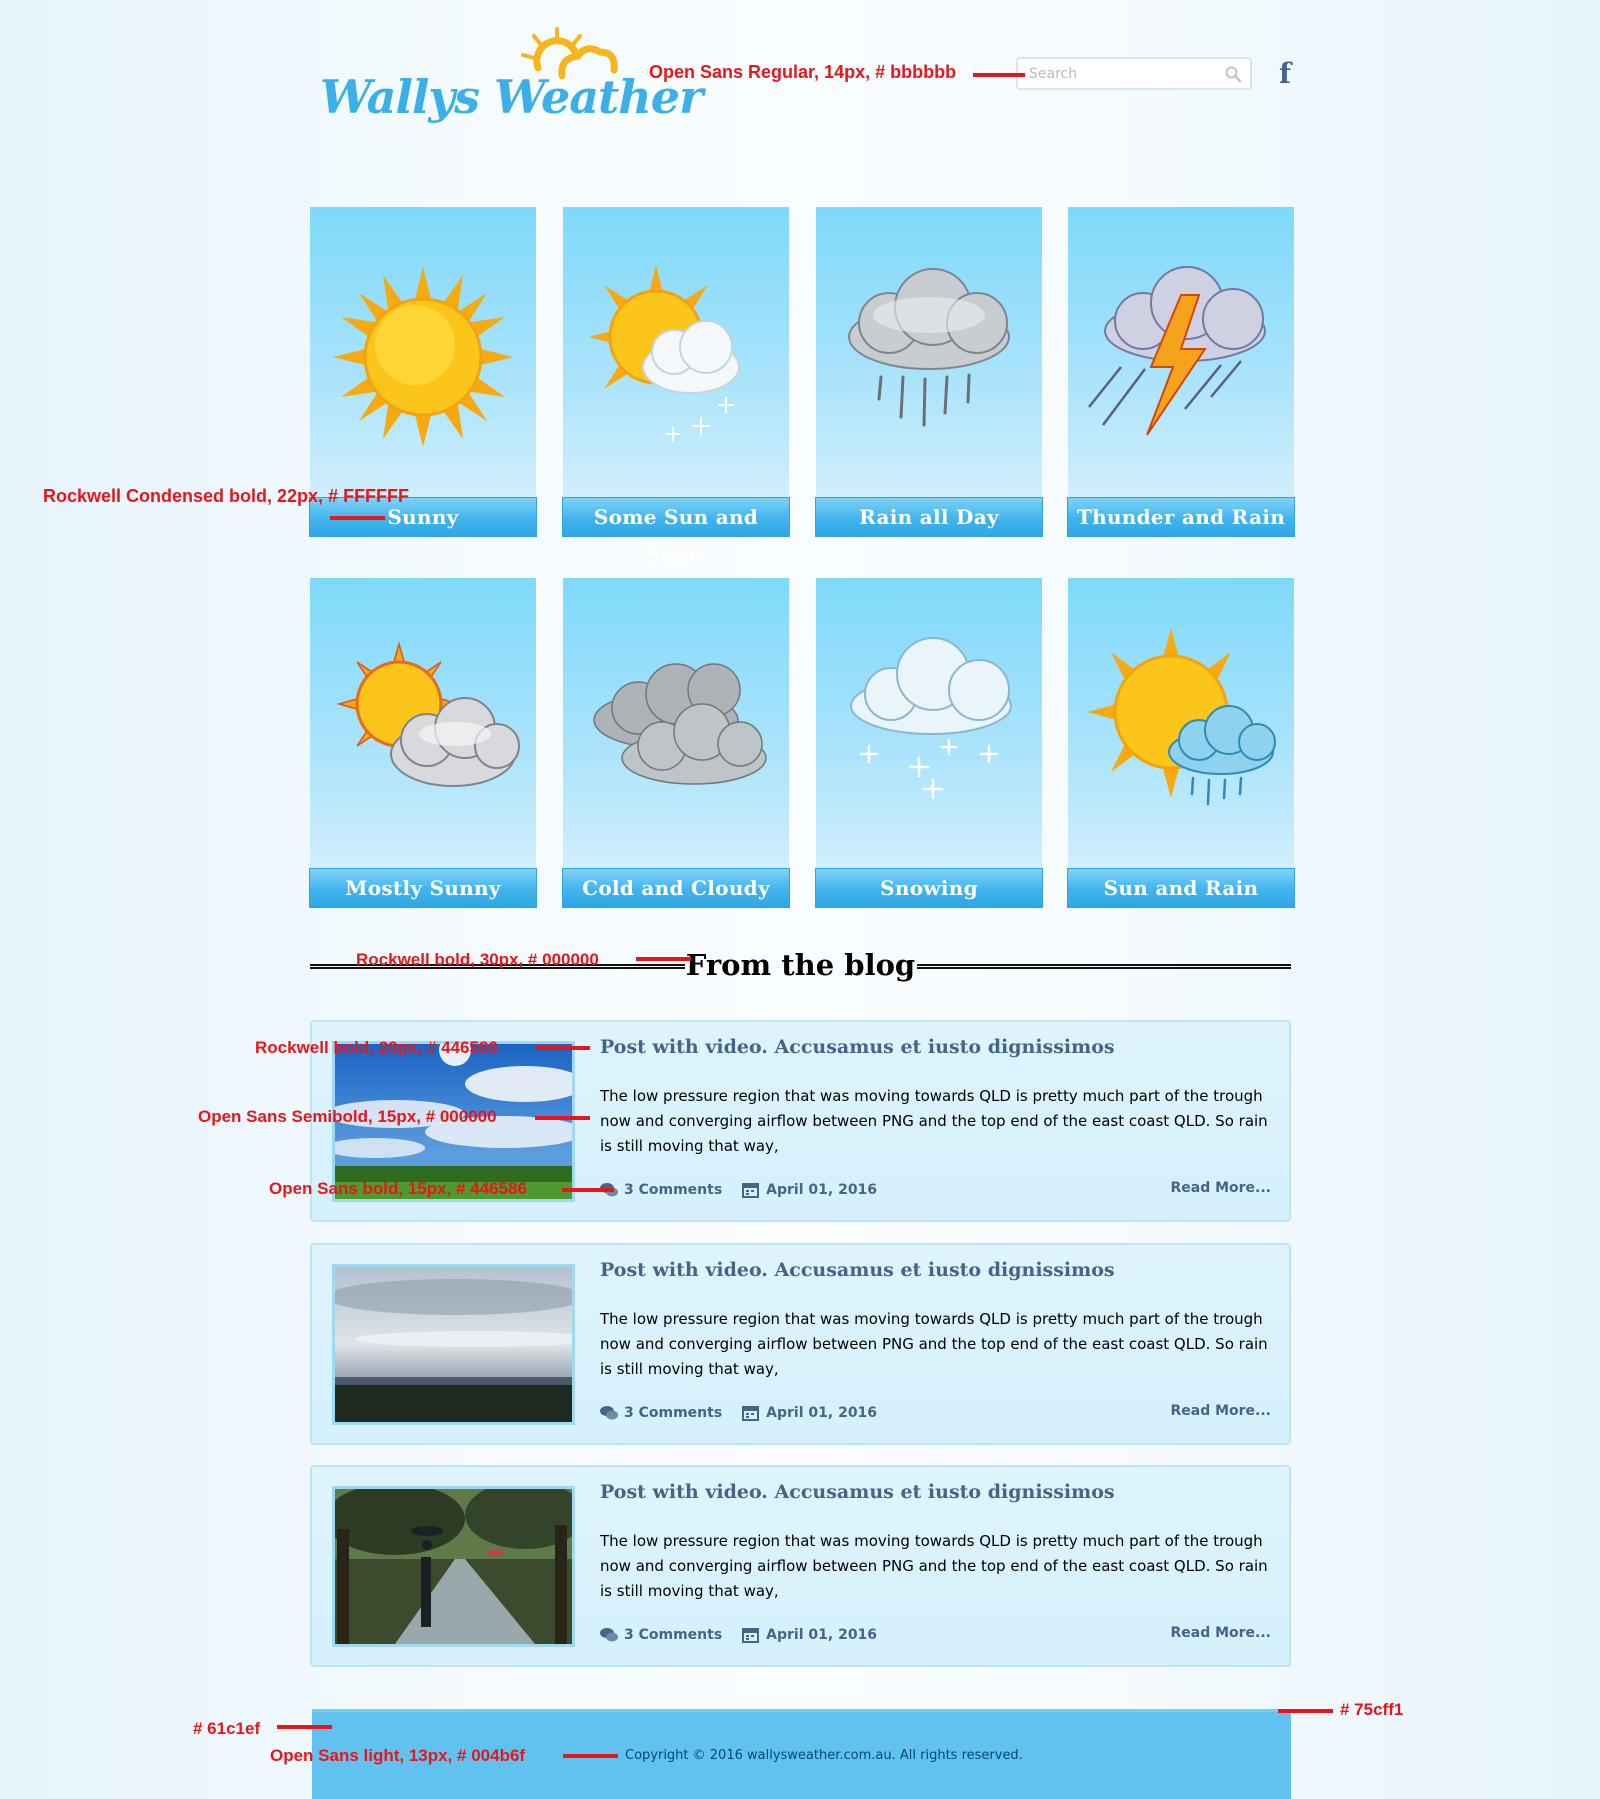 The image size is (1600, 1799). I want to click on weather-card-rain: Rain all Day, so click(929, 372).